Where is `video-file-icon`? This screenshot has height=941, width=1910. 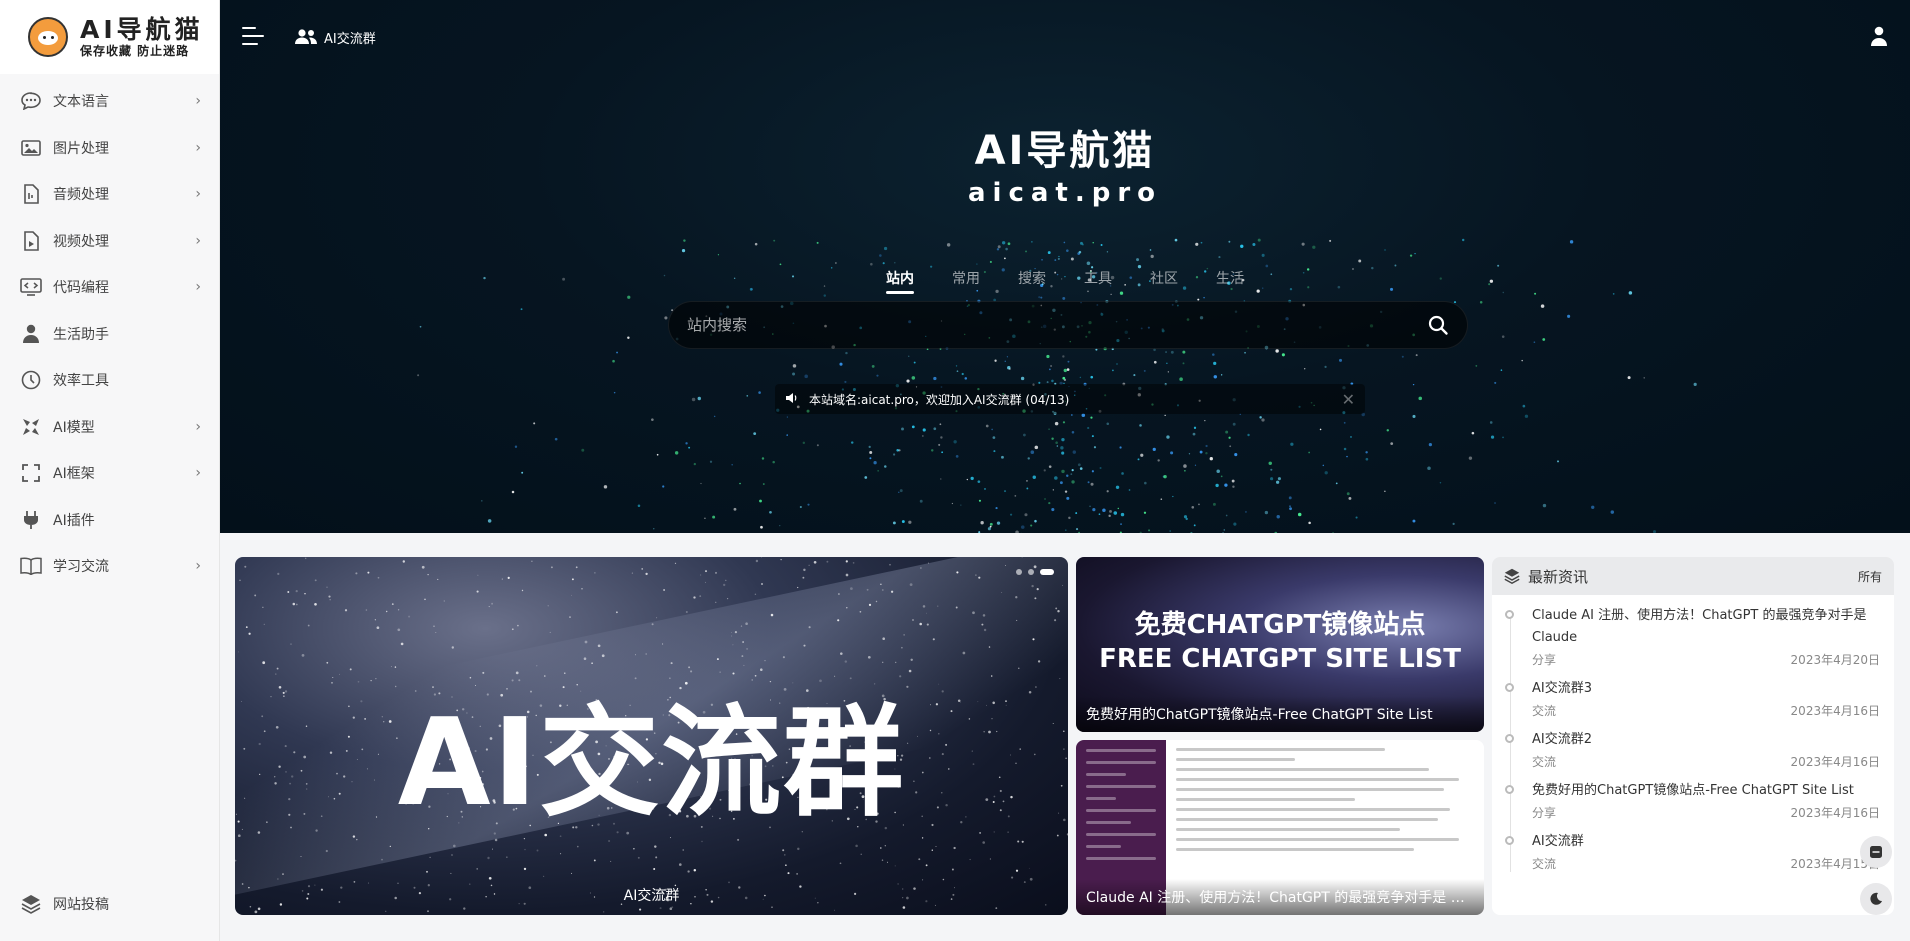
video-file-icon is located at coordinates (31, 241).